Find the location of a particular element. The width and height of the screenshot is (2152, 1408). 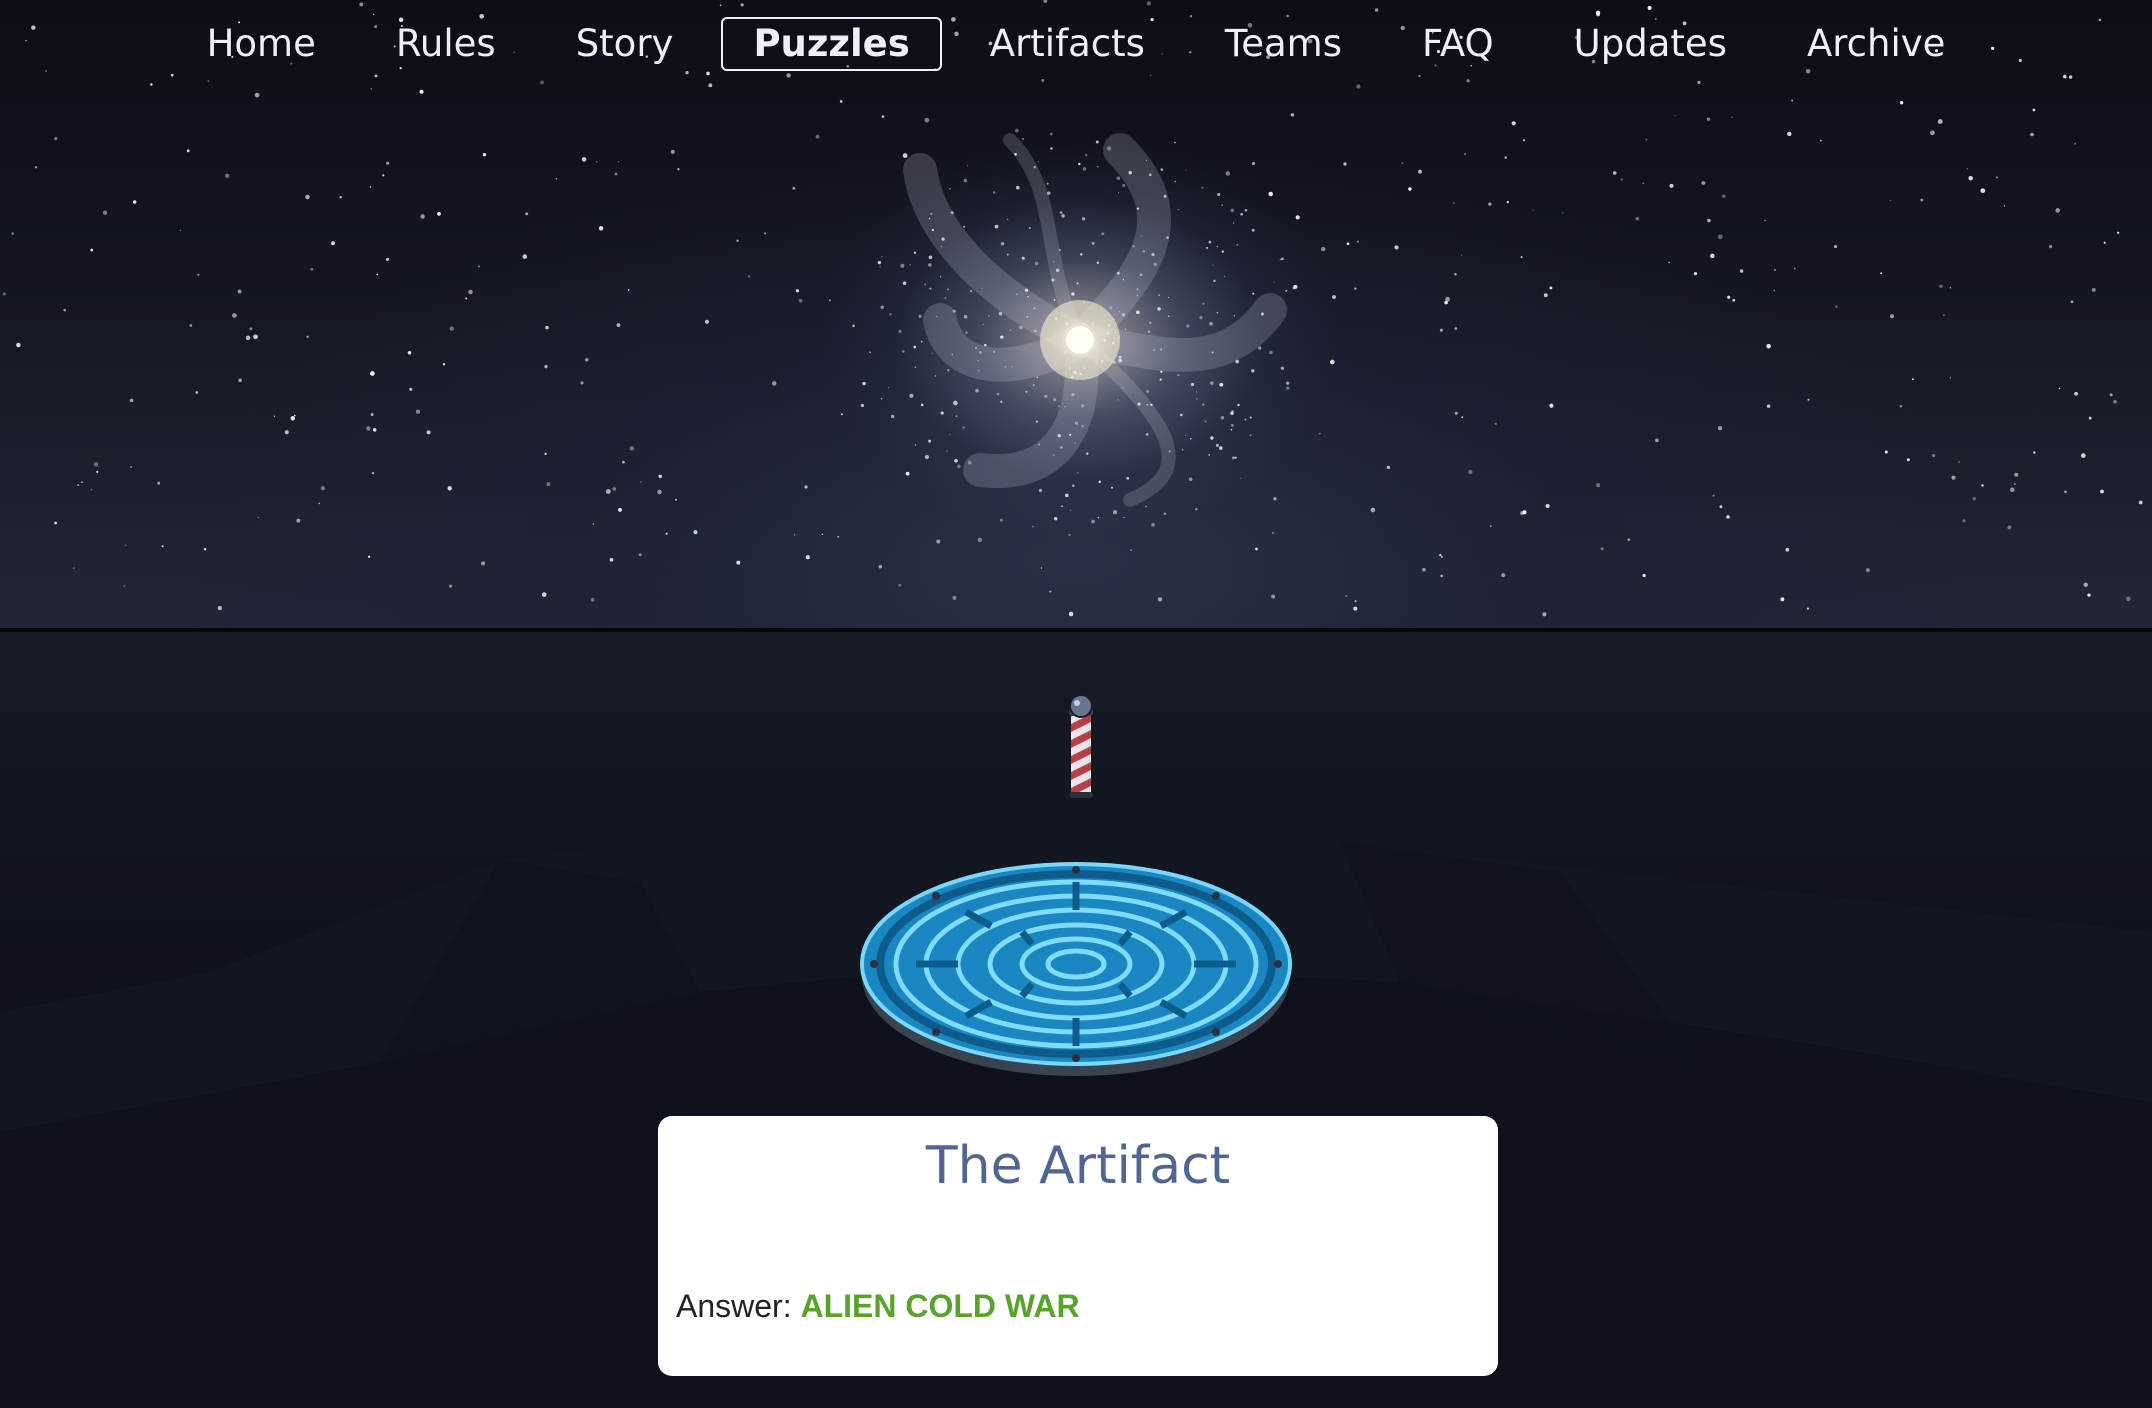

striped-pole-icon is located at coordinates (1081, 746).